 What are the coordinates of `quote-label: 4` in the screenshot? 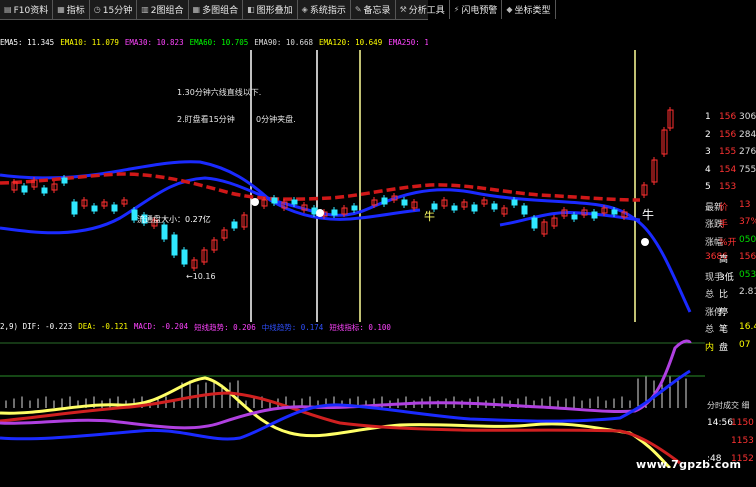 It's located at (708, 169).